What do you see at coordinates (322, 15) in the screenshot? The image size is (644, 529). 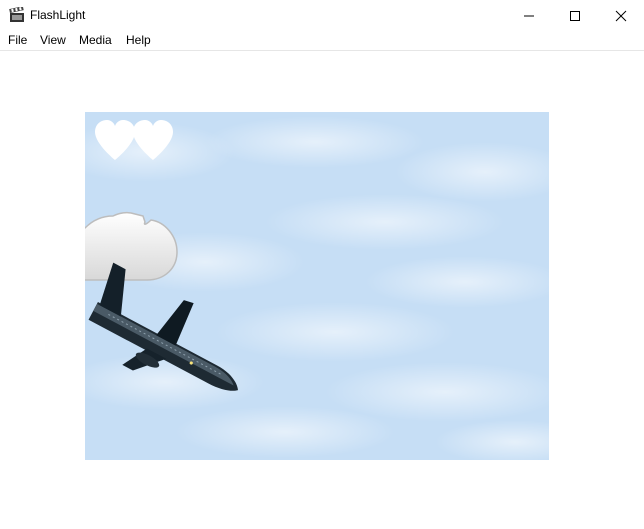 I see `title-bar: FlashLight` at bounding box center [322, 15].